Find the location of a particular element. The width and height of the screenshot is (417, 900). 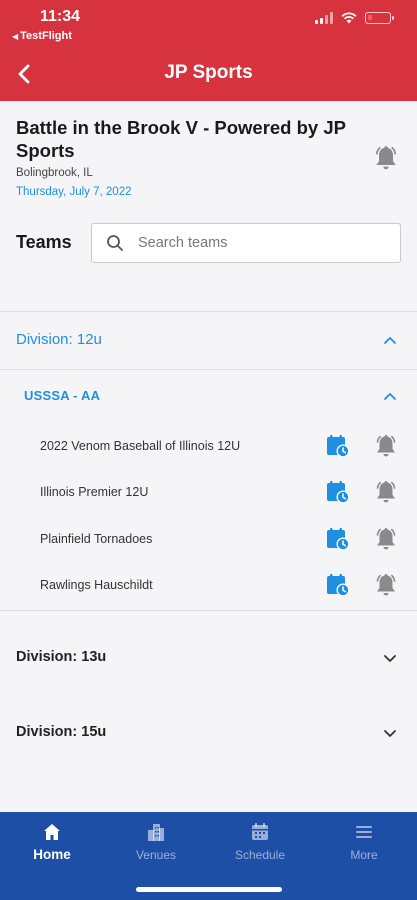

calendar-icon is located at coordinates (260, 831).